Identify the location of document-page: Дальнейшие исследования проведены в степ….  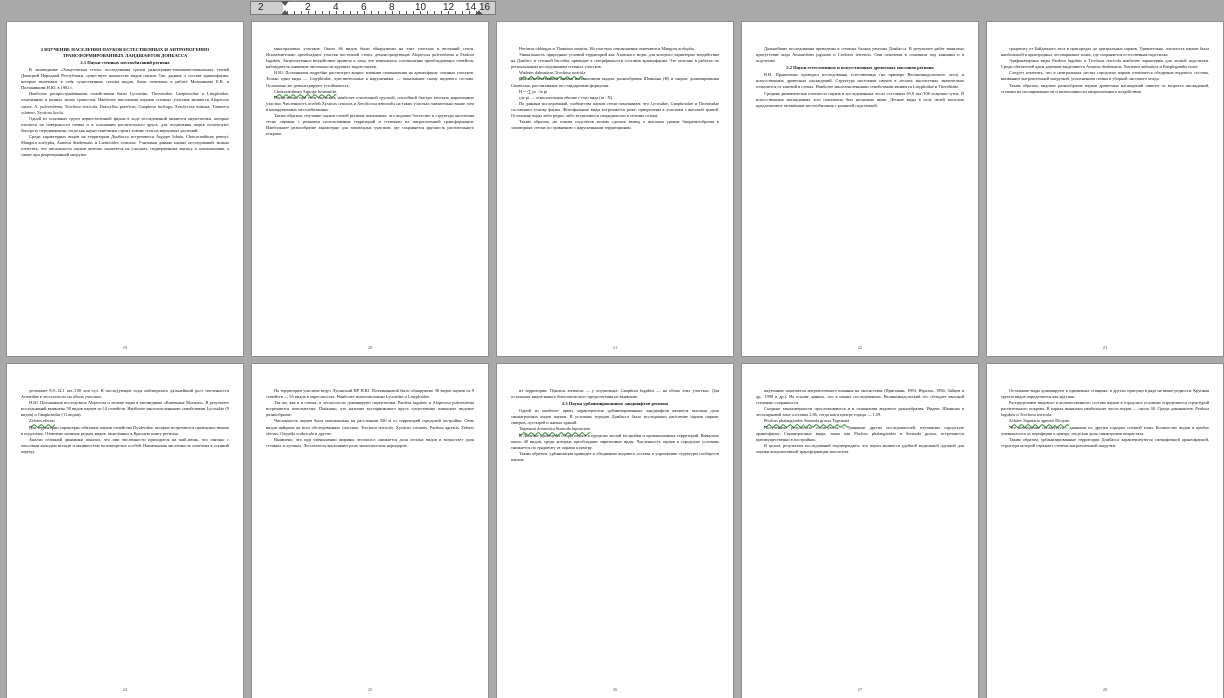
(860, 189).